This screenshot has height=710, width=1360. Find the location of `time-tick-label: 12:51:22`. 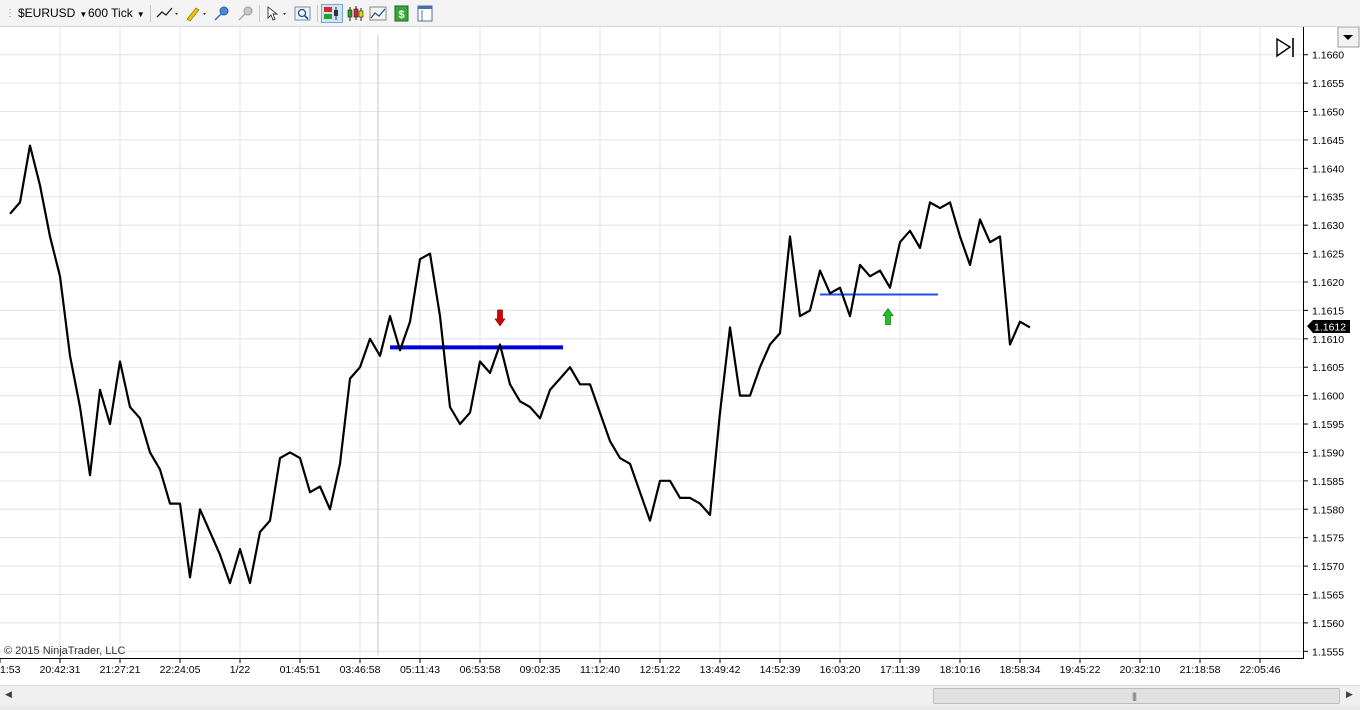

time-tick-label: 12:51:22 is located at coordinates (660, 670).